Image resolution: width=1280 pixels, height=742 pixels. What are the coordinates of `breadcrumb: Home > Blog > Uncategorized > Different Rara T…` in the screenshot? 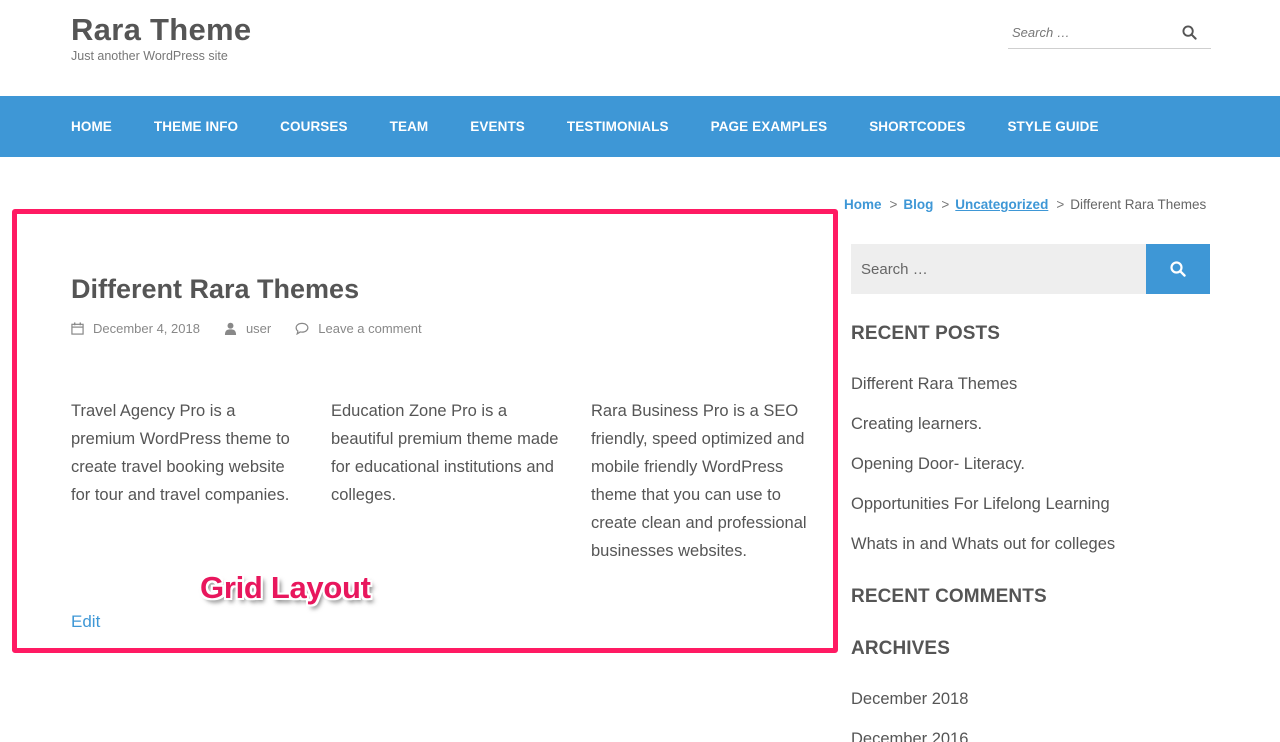 It's located at (1025, 204).